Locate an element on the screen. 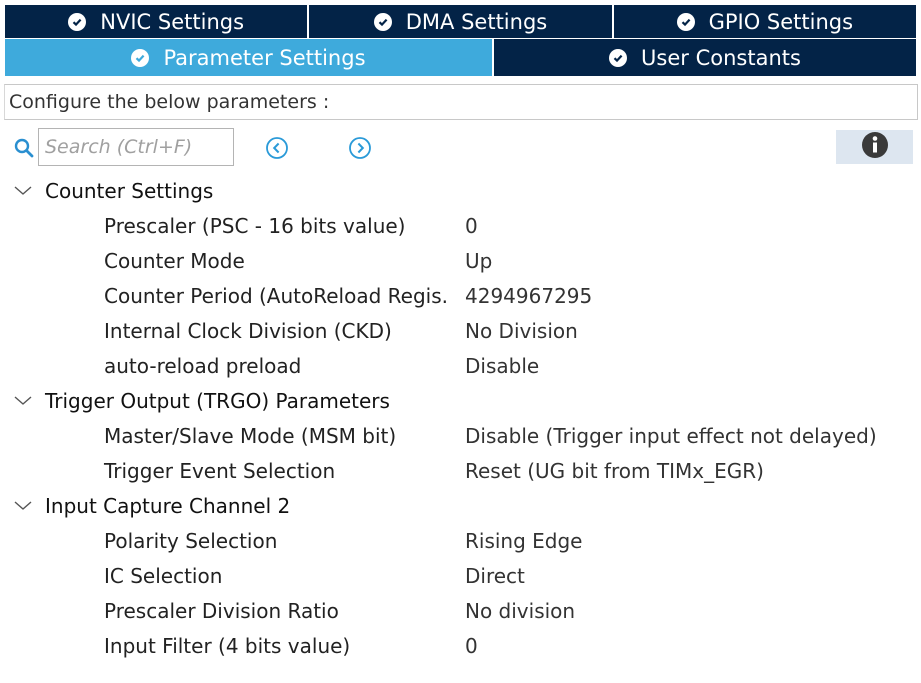 This screenshot has width=921, height=683. param-name: Counter Mode is located at coordinates (174, 260).